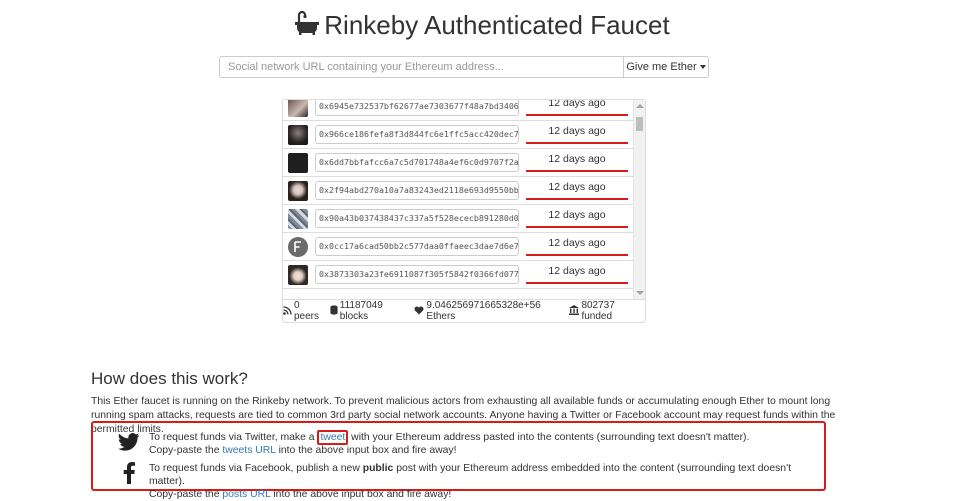  Describe the element at coordinates (640, 293) in the screenshot. I see `scroll-down-arrow-icon` at that location.